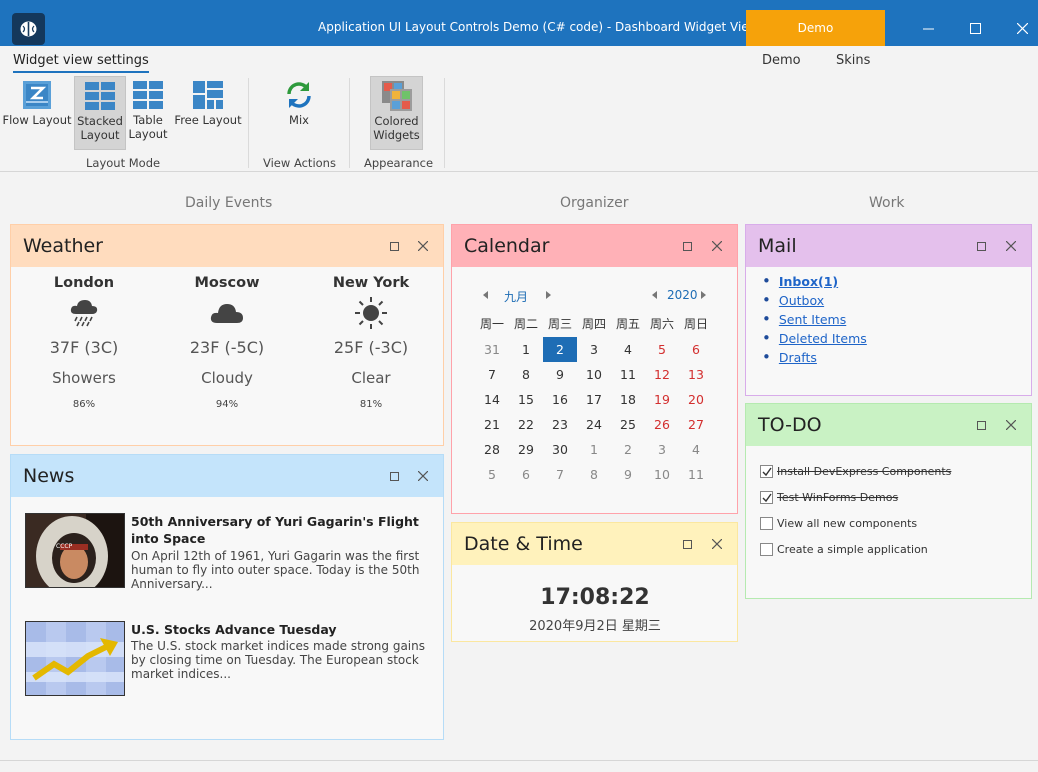 Image resolution: width=1038 pixels, height=772 pixels. What do you see at coordinates (299, 113) in the screenshot?
I see `mix-button: Mix` at bounding box center [299, 113].